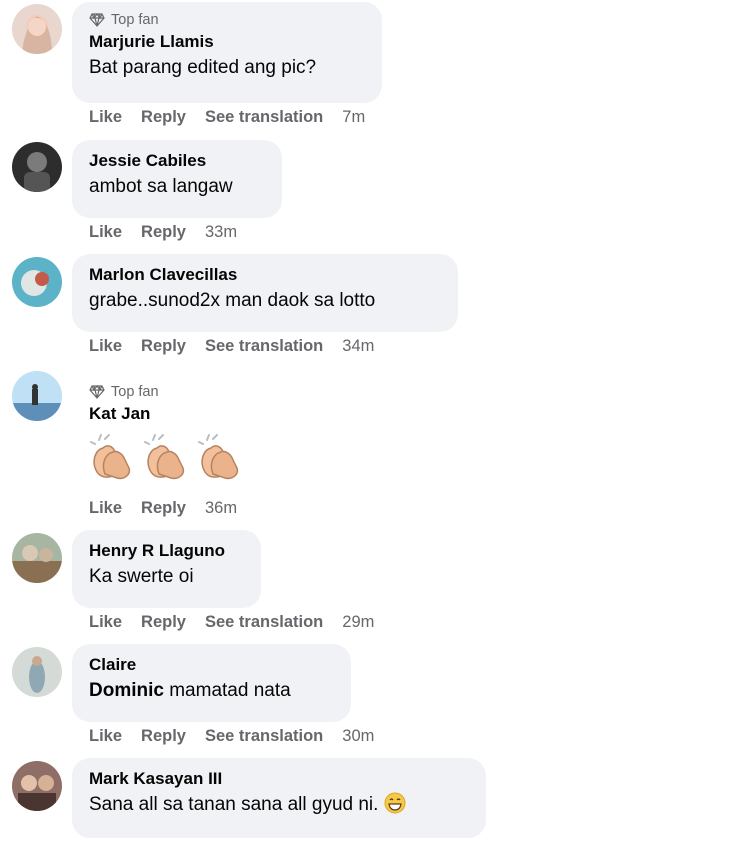  I want to click on emoji-row, so click(166, 457).